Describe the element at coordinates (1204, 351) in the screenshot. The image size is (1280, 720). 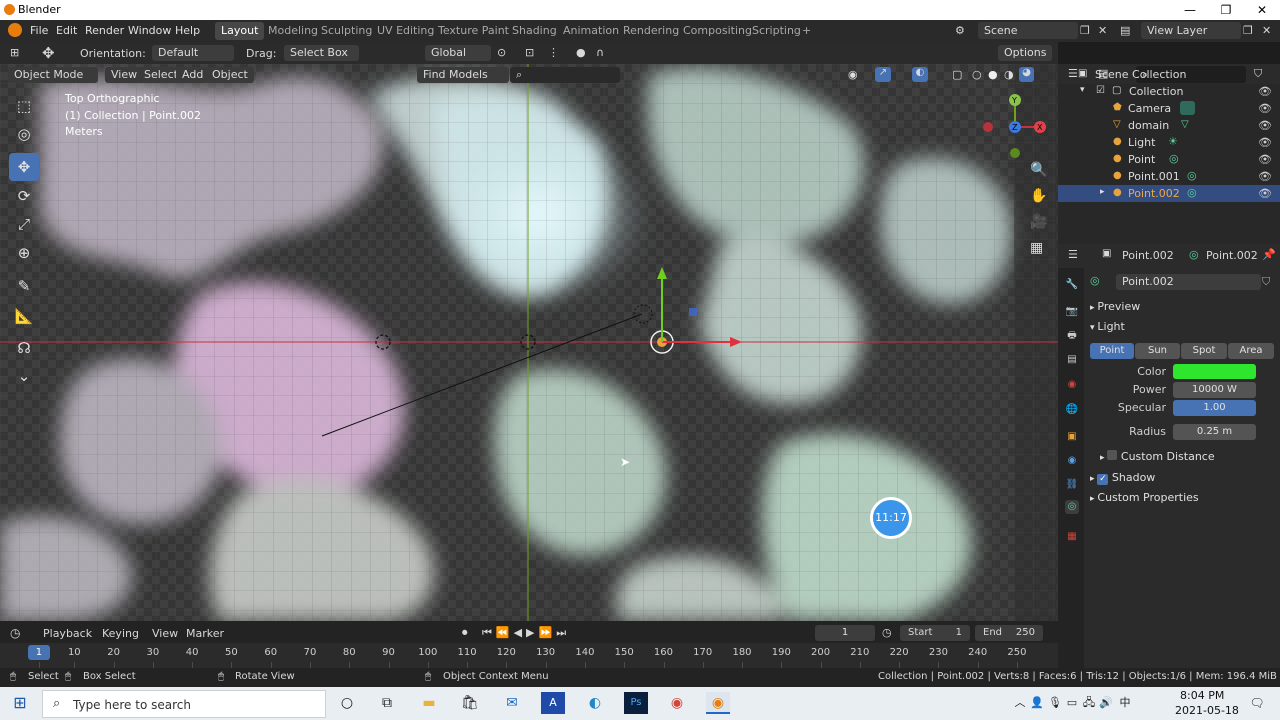
I see `light-type-spot: Spot` at that location.